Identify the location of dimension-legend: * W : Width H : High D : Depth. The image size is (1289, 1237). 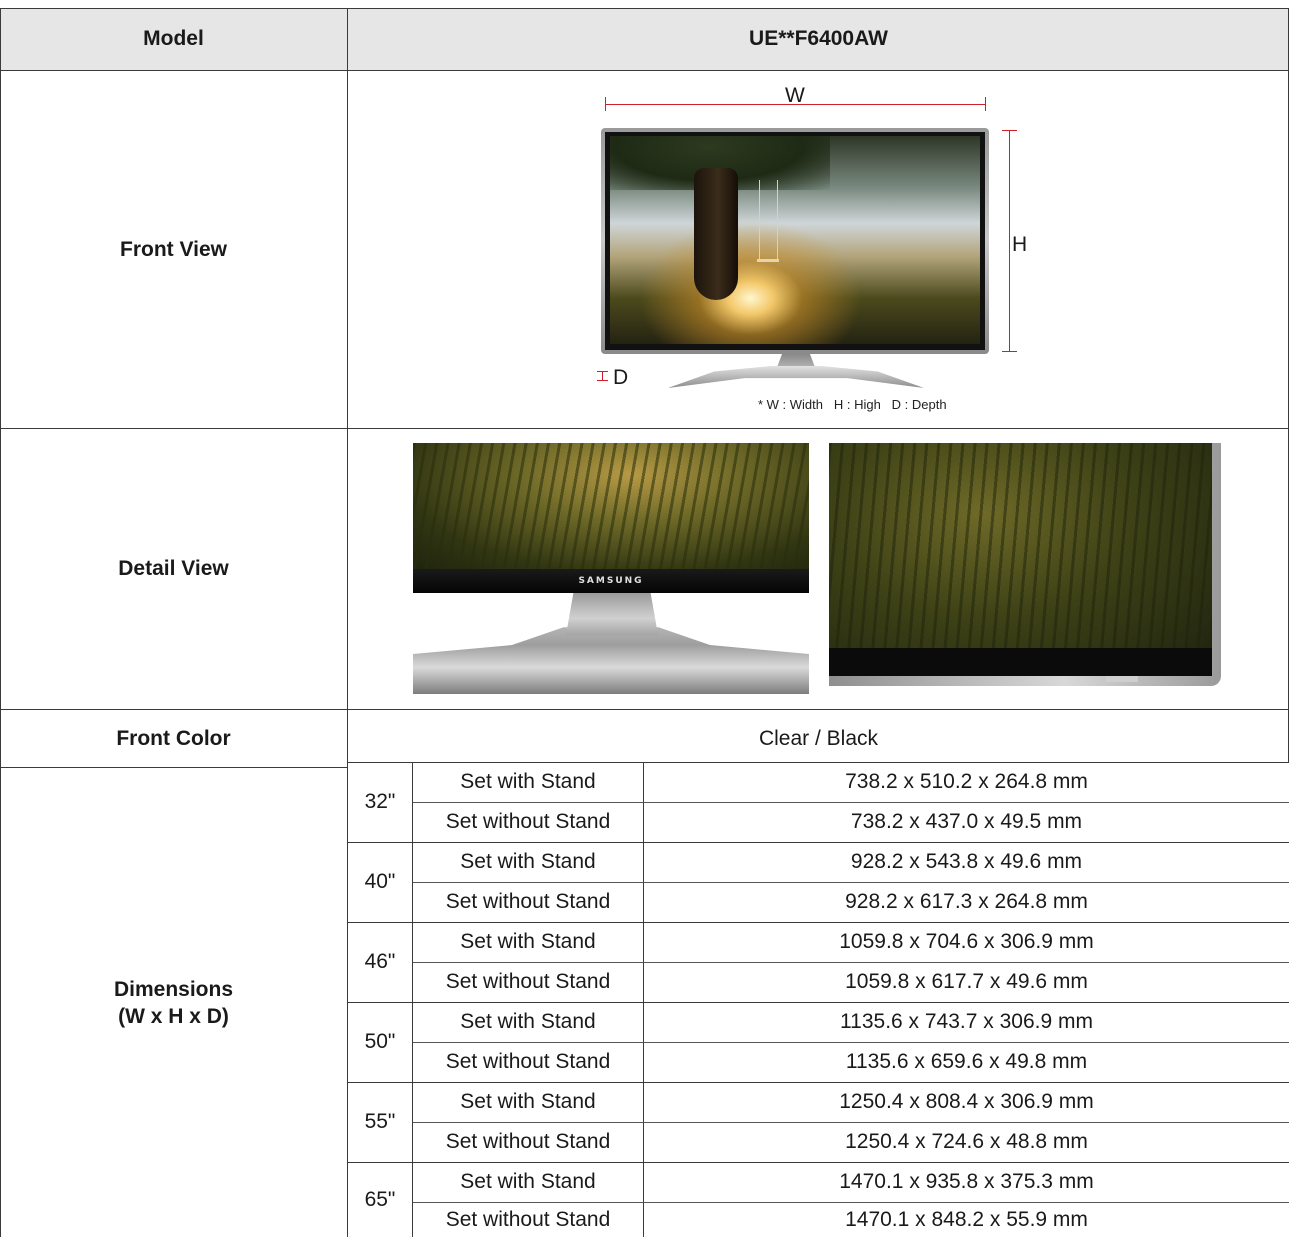
(852, 404).